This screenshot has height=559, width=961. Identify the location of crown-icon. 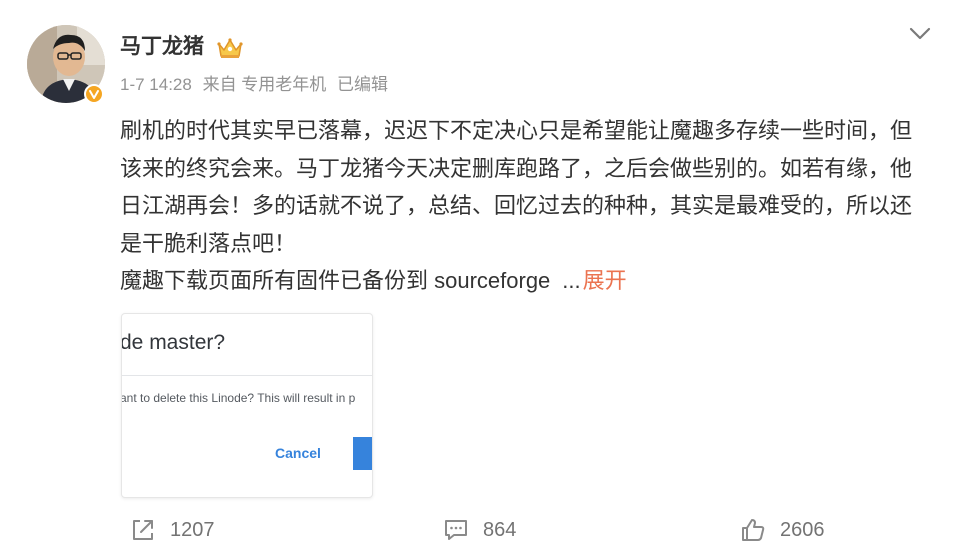
(230, 48).